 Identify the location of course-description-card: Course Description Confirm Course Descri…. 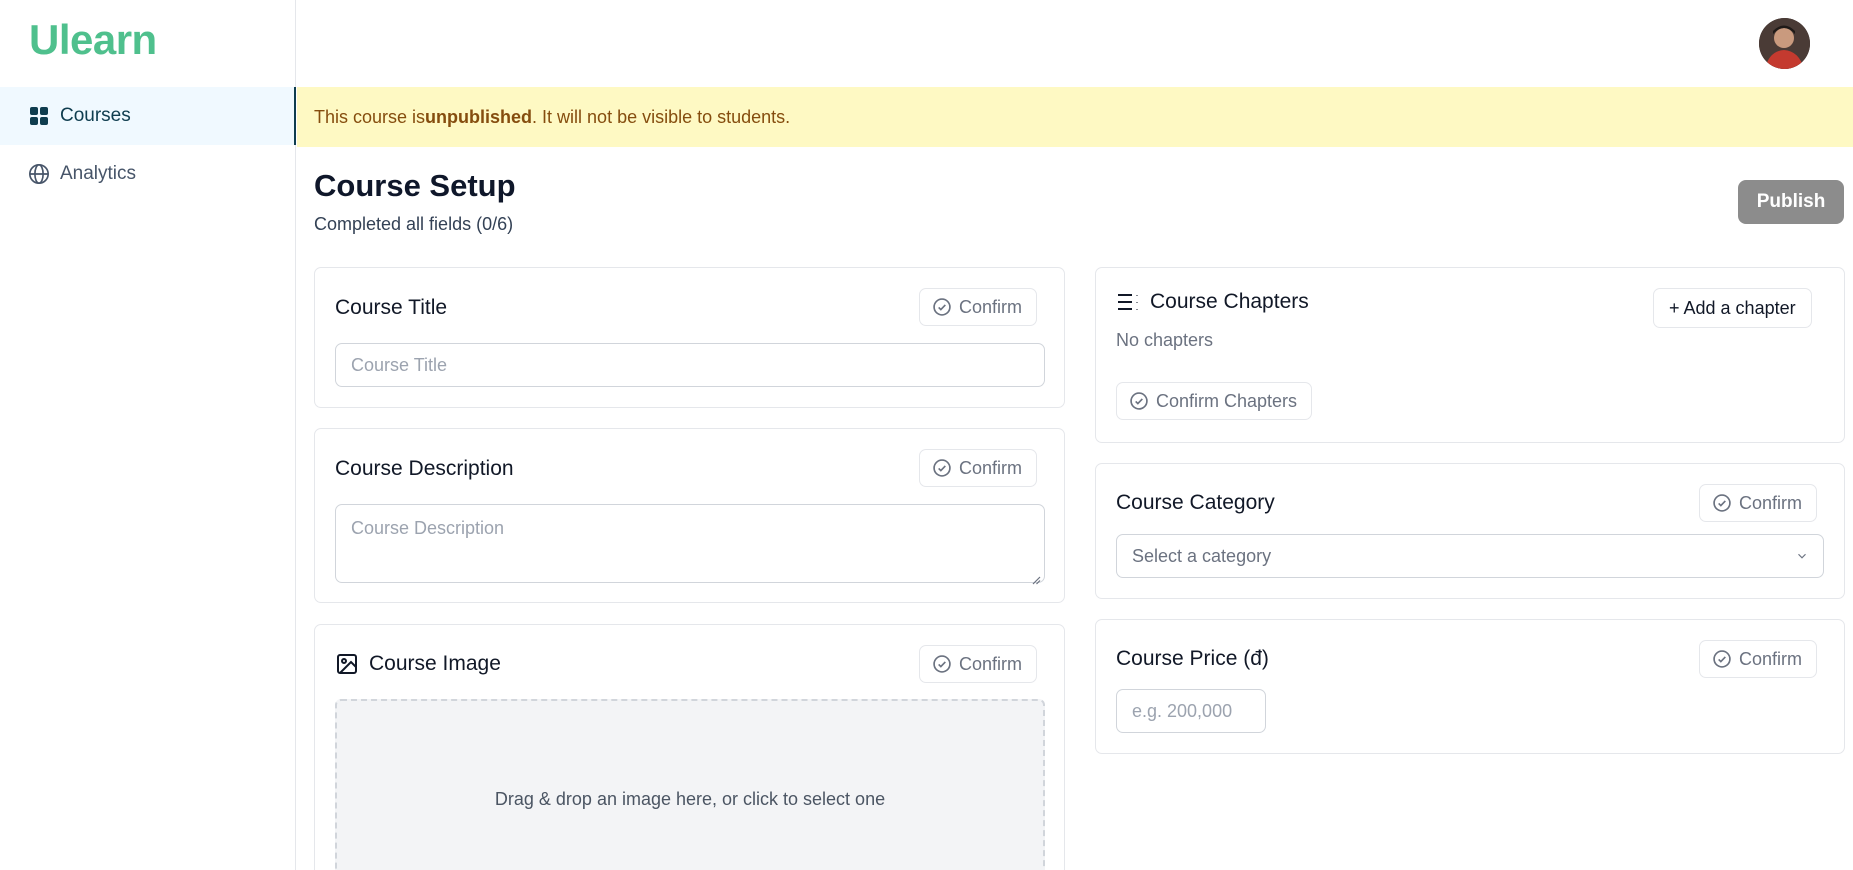
(689, 515).